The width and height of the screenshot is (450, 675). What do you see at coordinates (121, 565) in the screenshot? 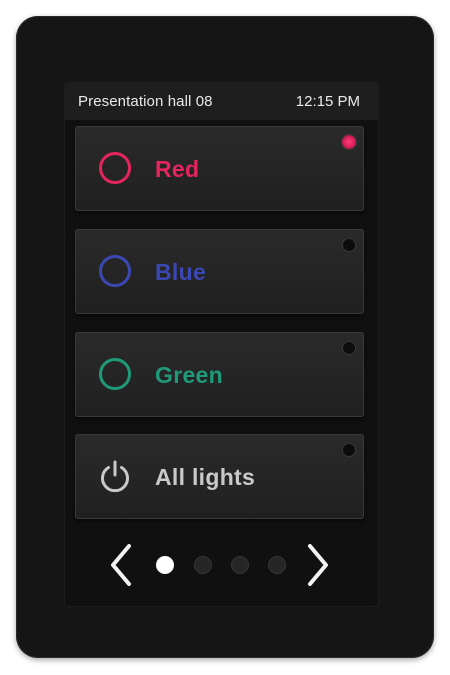
I see `chevron-left-icon` at bounding box center [121, 565].